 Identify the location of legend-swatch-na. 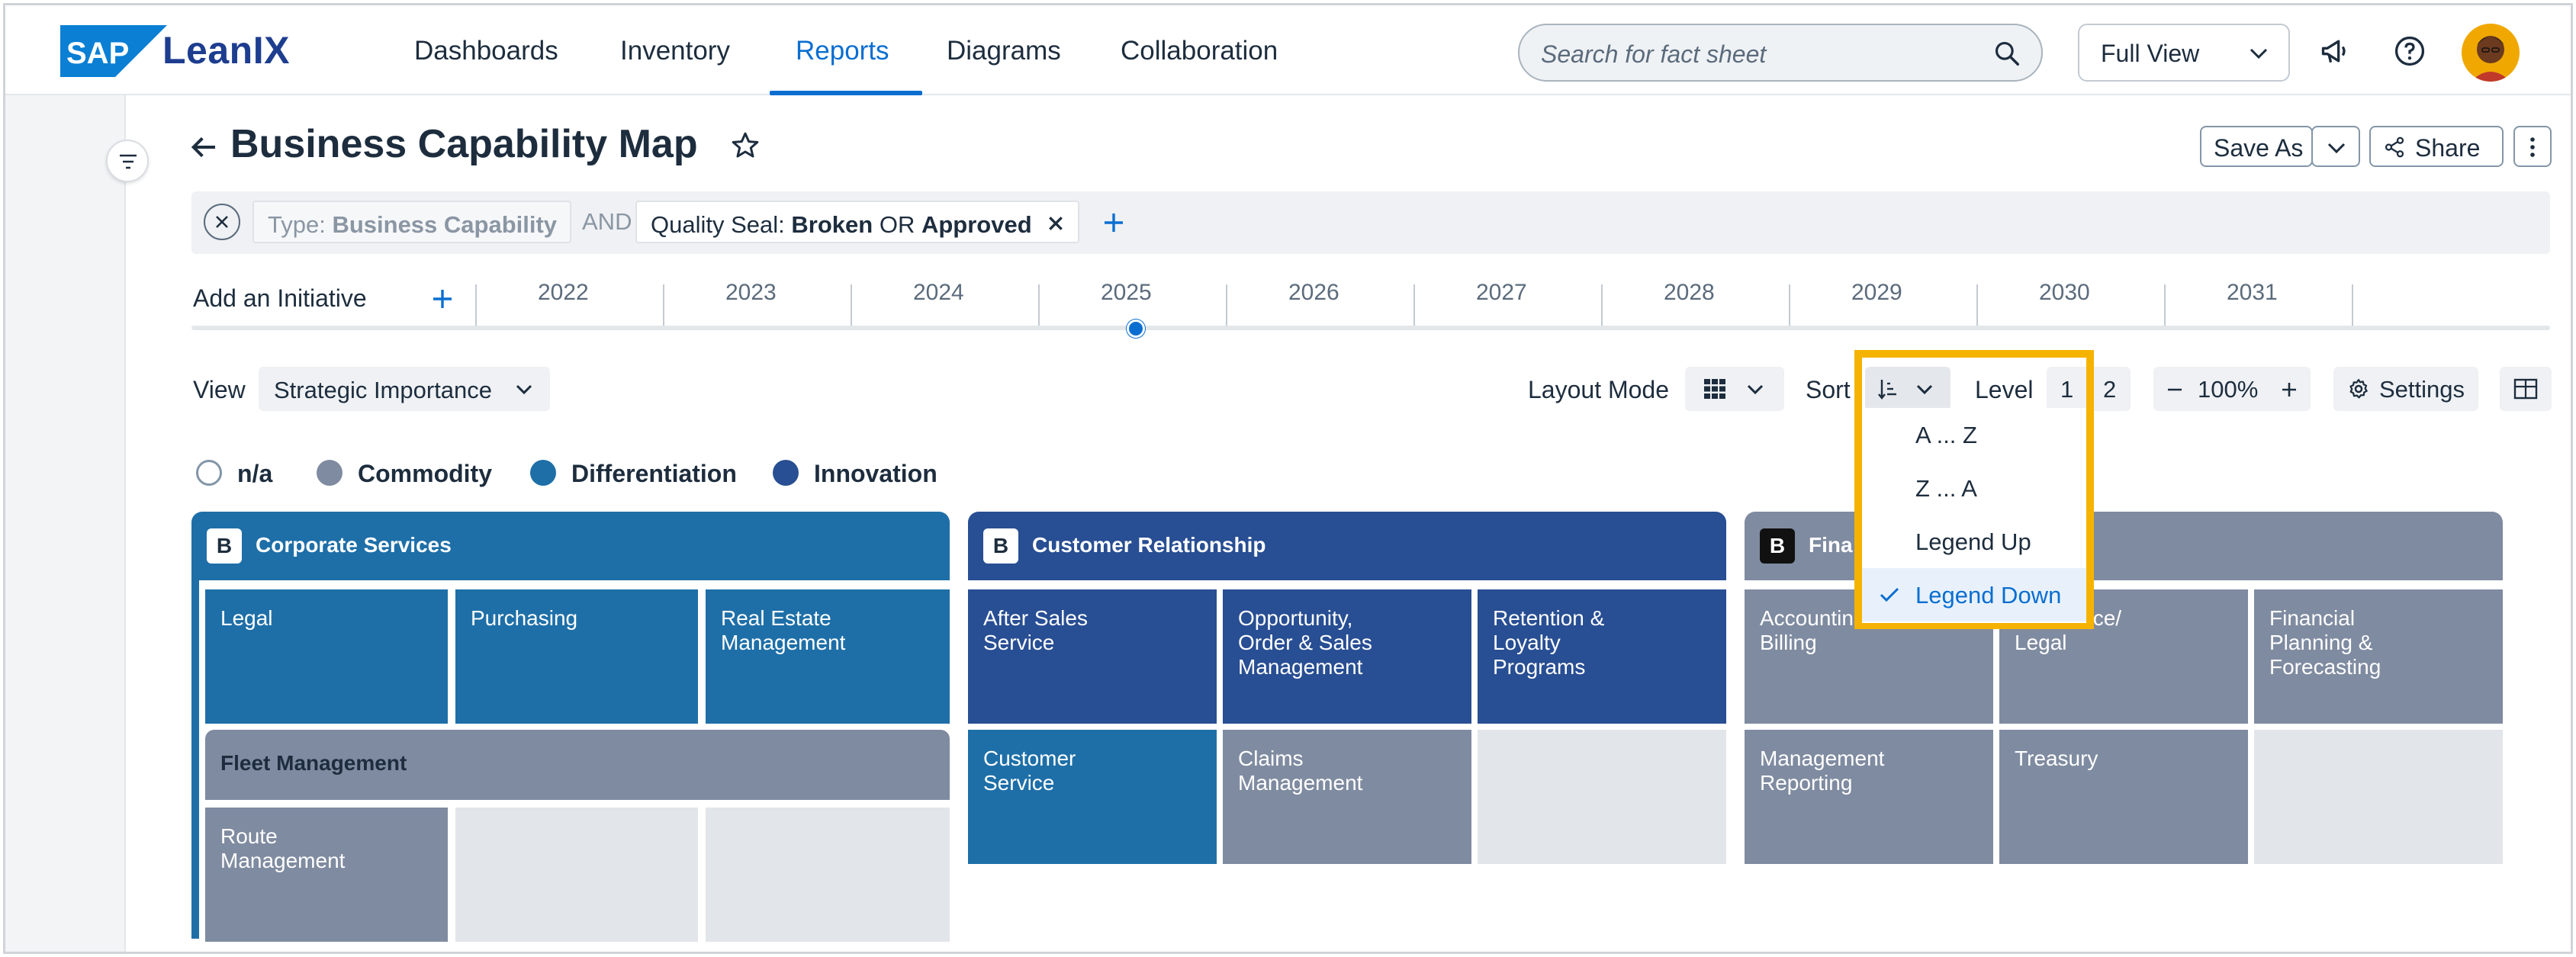
(209, 473).